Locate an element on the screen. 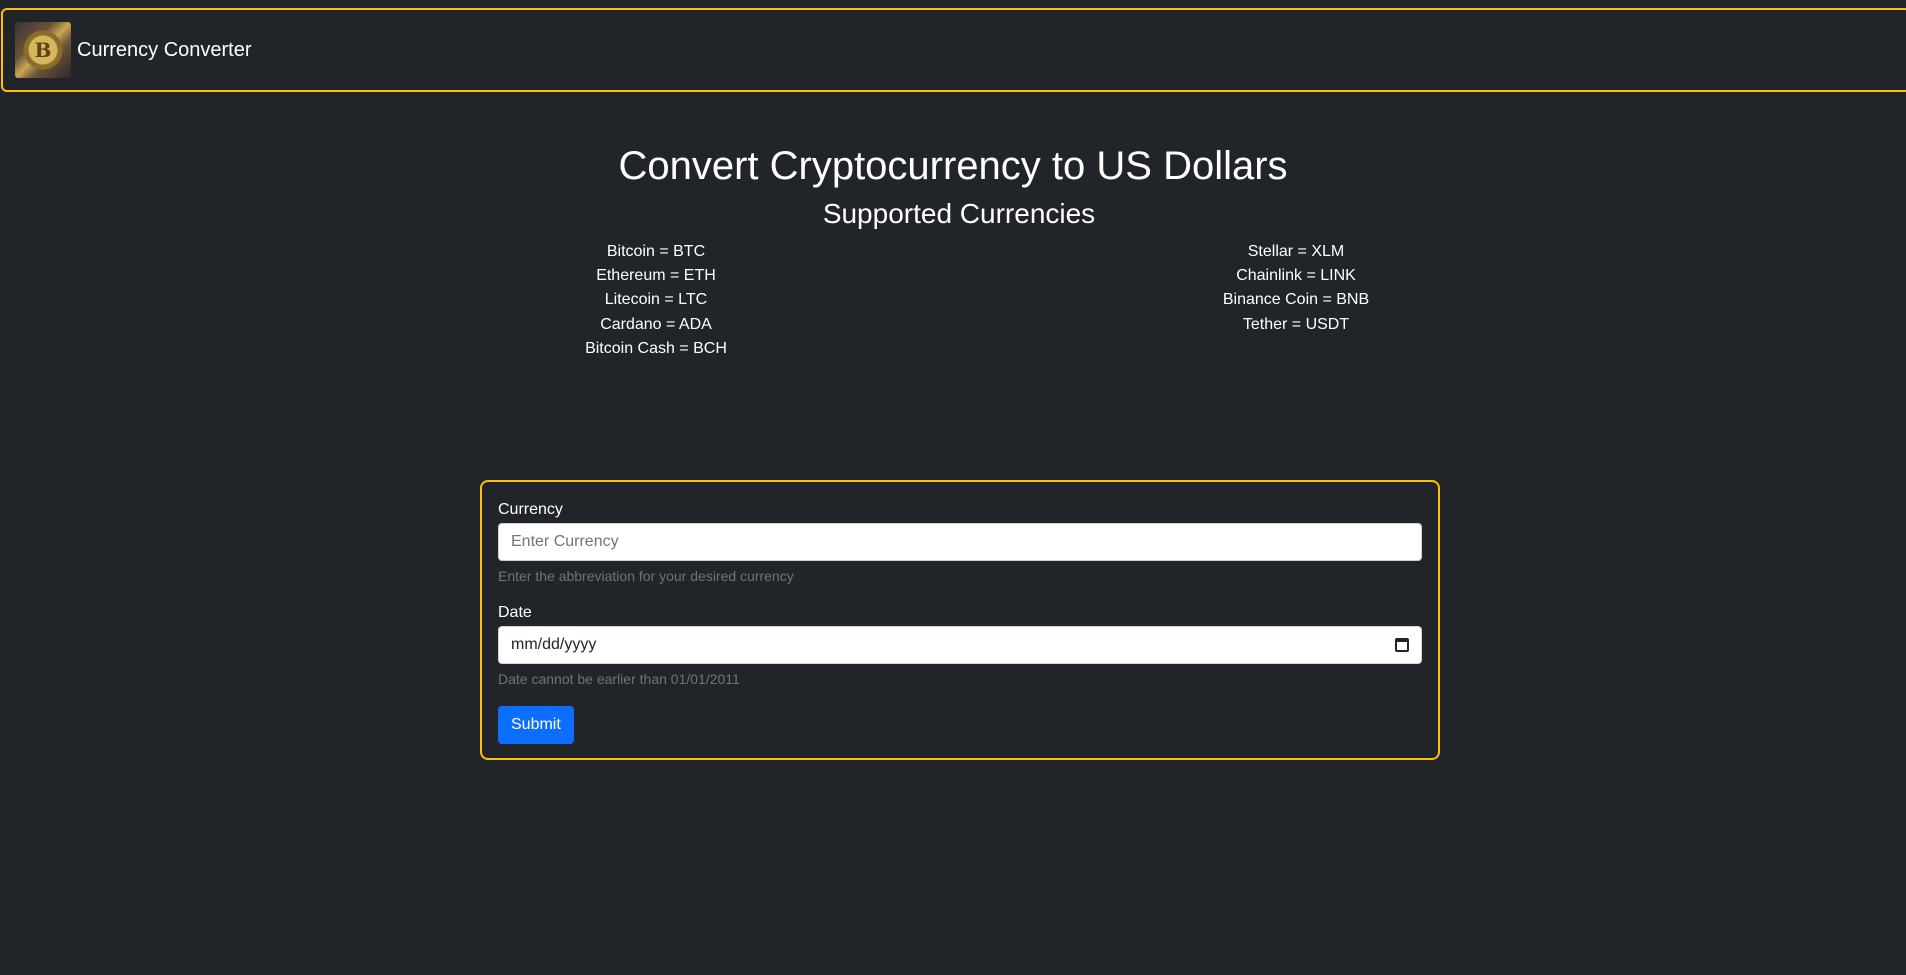 Image resolution: width=1906 pixels, height=975 pixels. currency-item: Ethereum = ETH is located at coordinates (656, 276).